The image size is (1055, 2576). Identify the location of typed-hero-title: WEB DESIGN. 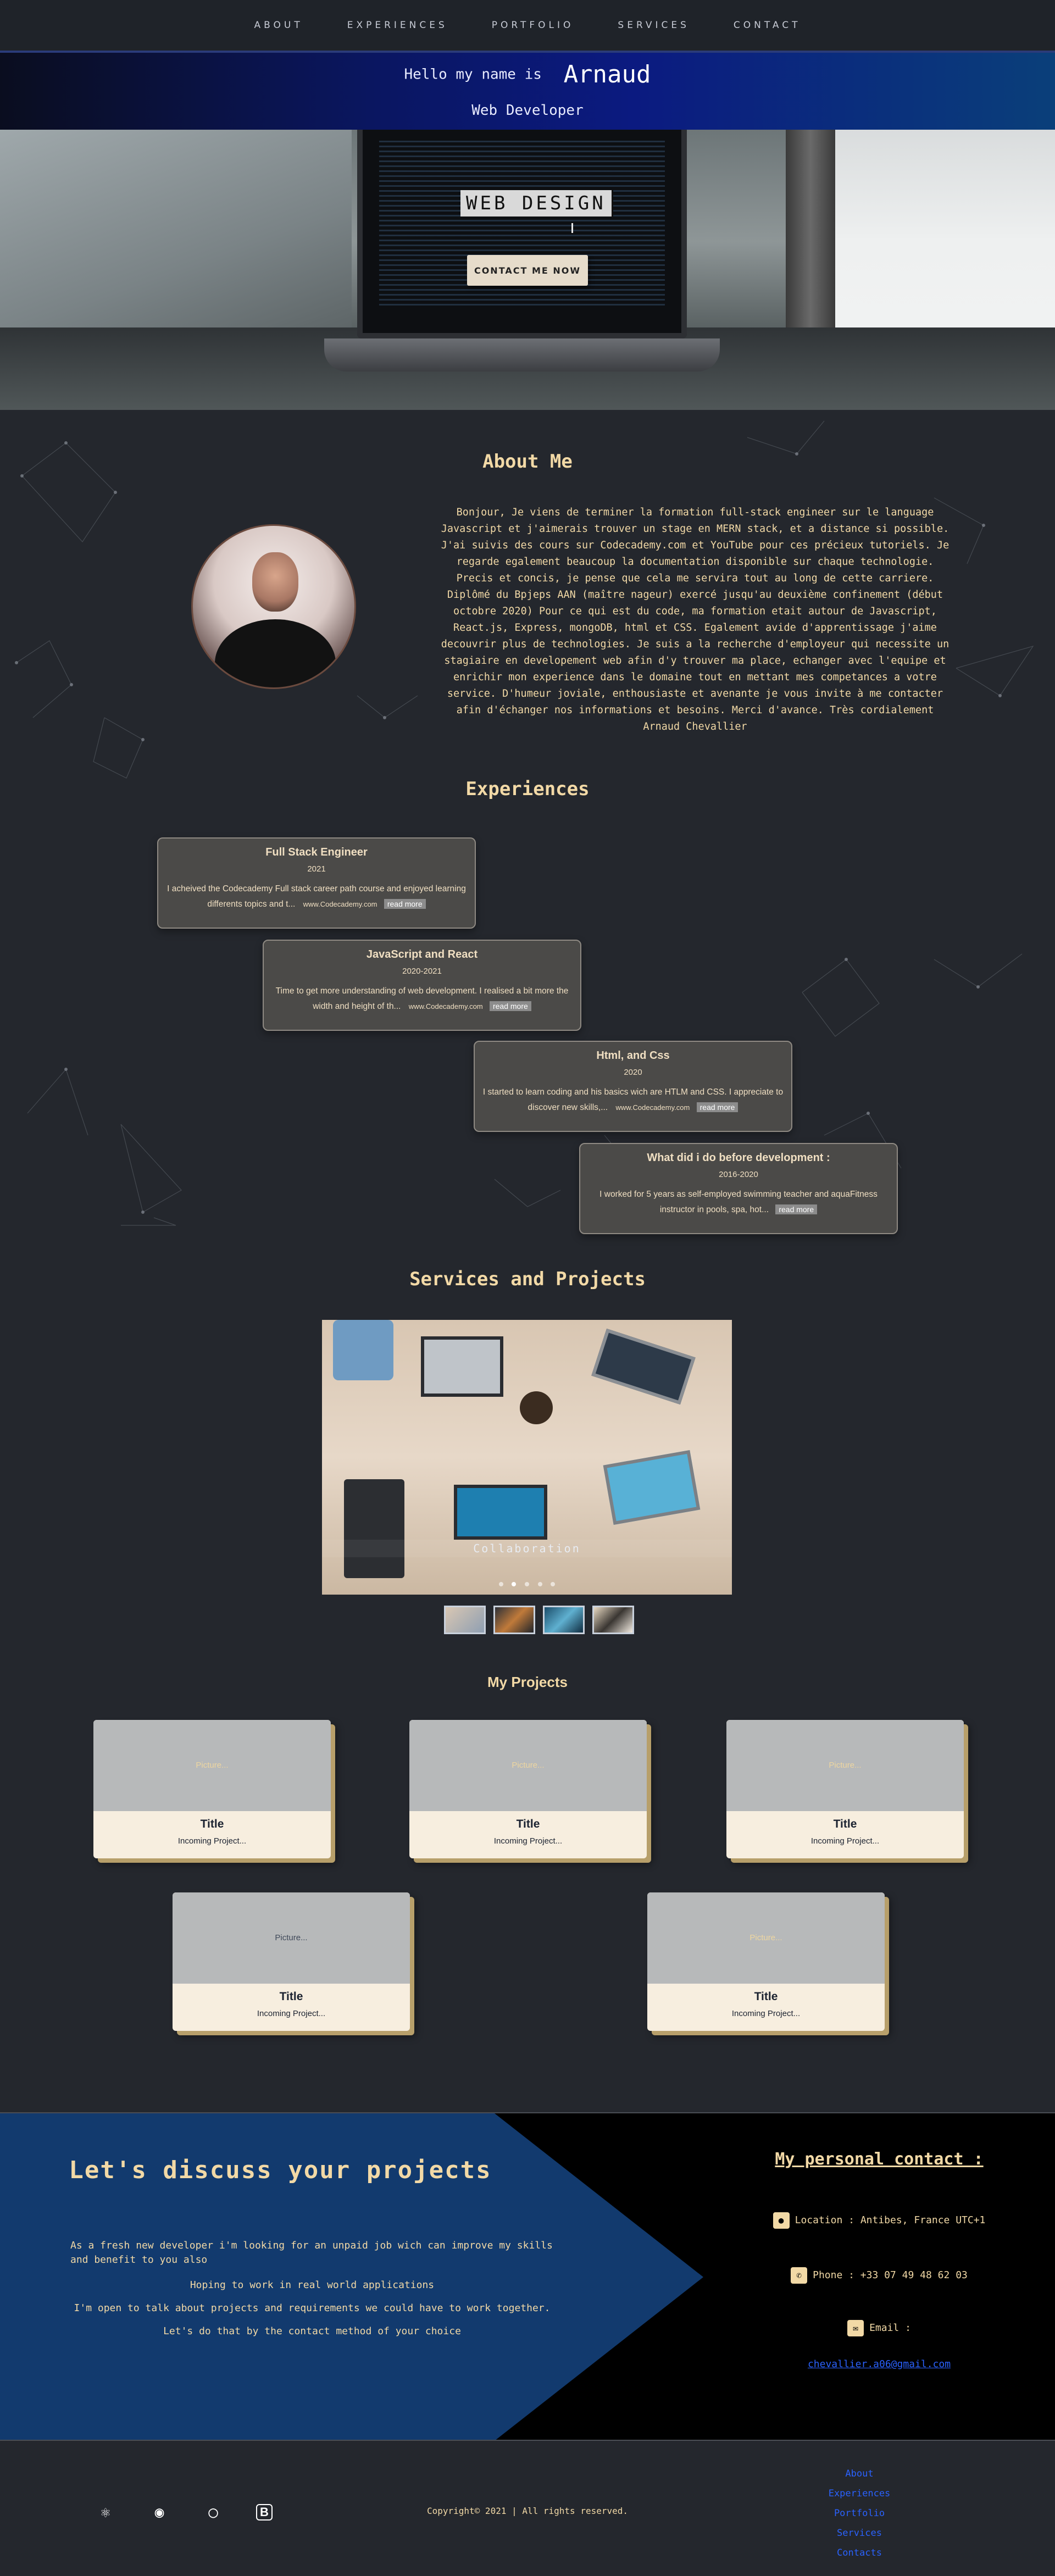
(536, 203).